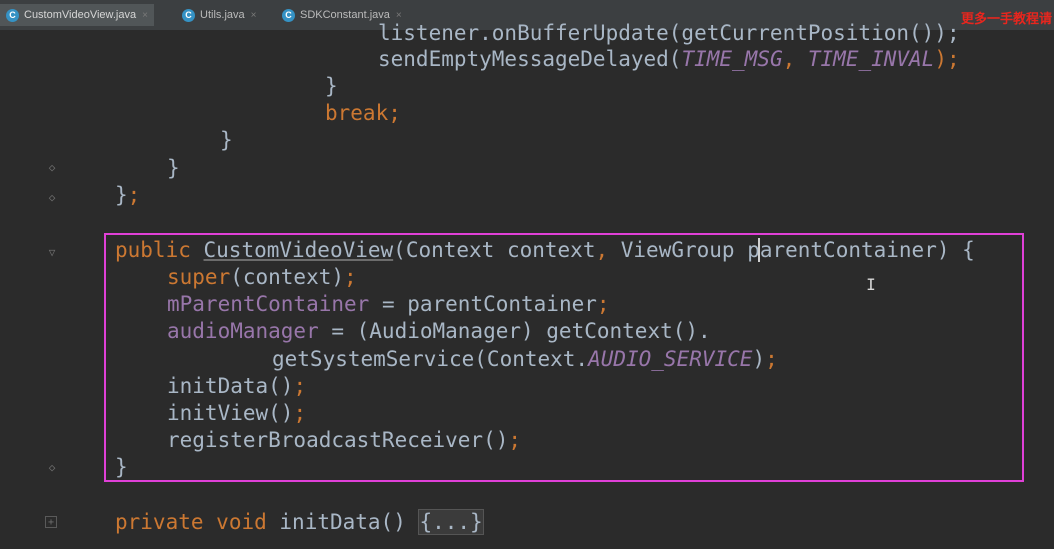  What do you see at coordinates (345, 15) in the screenshot?
I see `tab-label: SDKConstant.java` at bounding box center [345, 15].